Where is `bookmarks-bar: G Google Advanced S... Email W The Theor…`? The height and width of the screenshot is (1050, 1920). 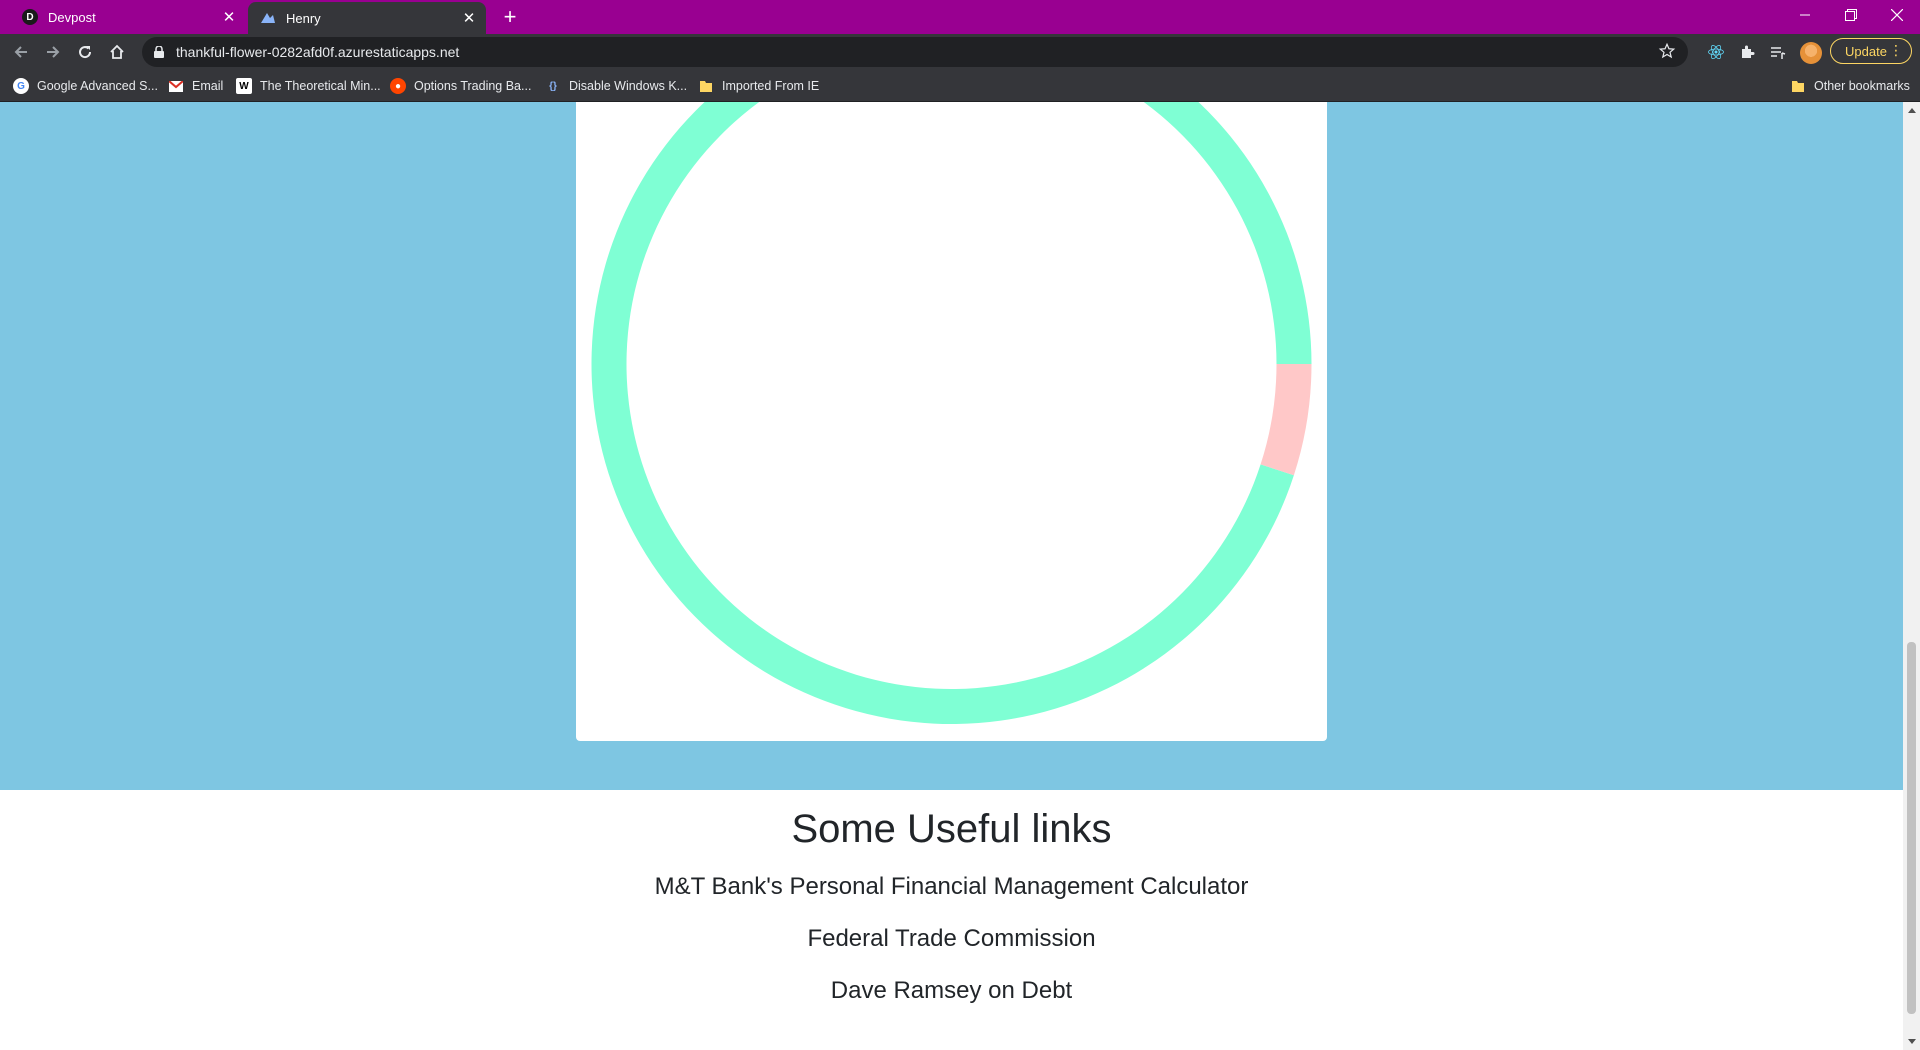
bookmarks-bar: G Google Advanced S... Email W The Theor… is located at coordinates (960, 86).